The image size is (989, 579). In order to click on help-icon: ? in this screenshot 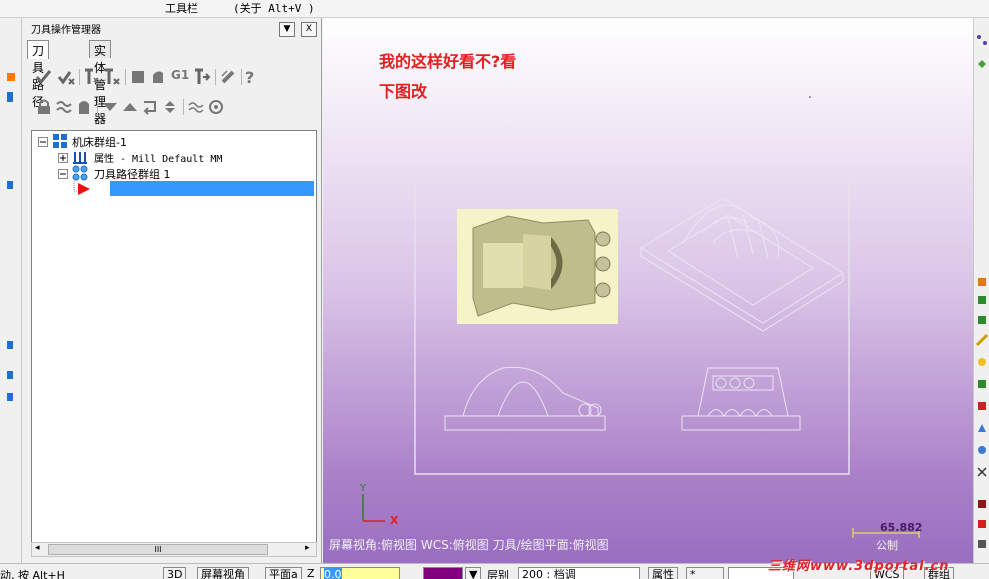, I will do `click(254, 77)`.